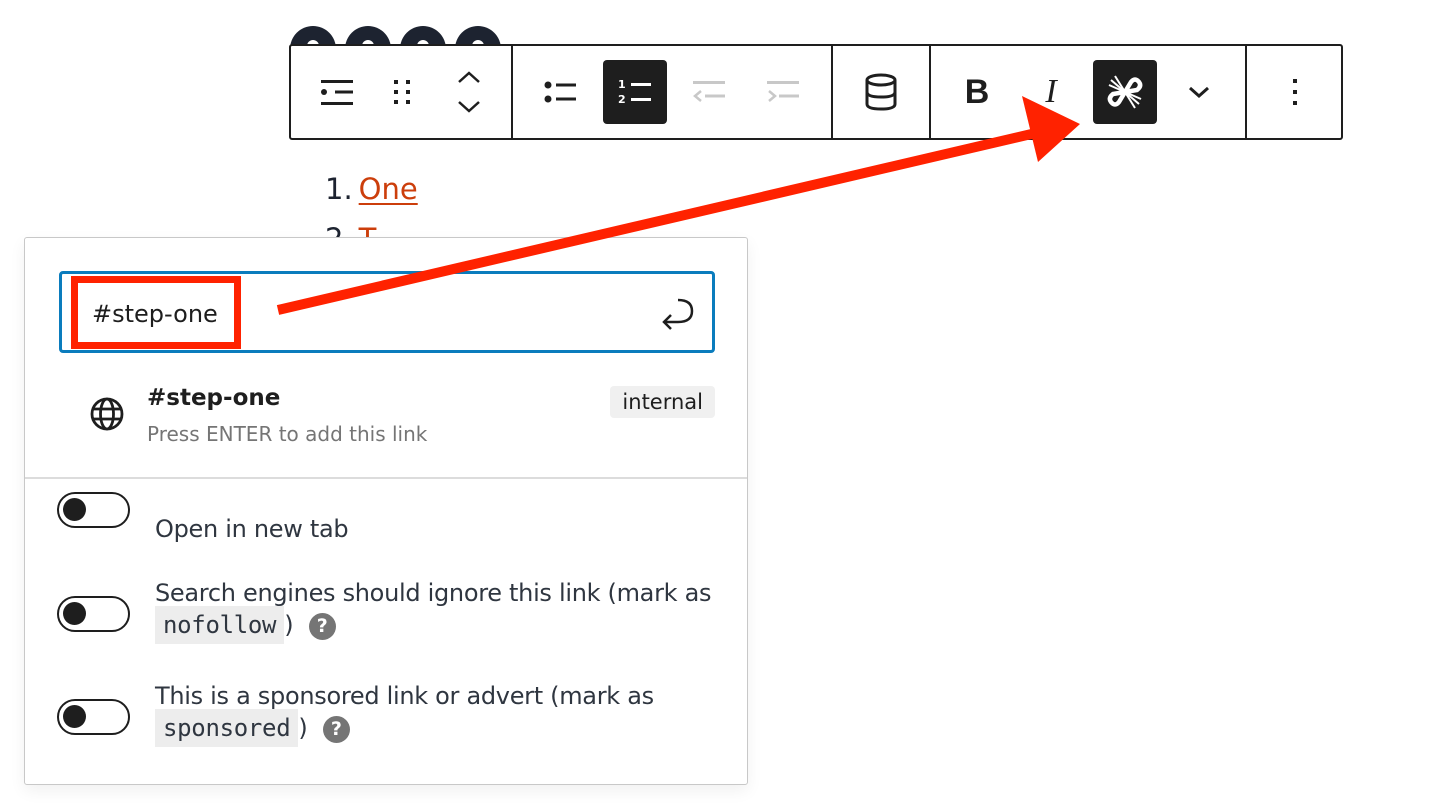  I want to click on outdent-button, so click(709, 92).